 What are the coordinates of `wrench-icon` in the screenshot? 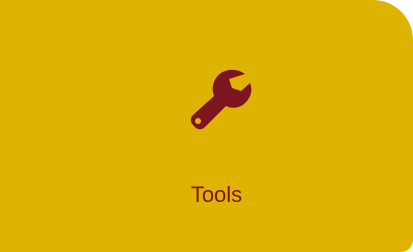 It's located at (218, 99).